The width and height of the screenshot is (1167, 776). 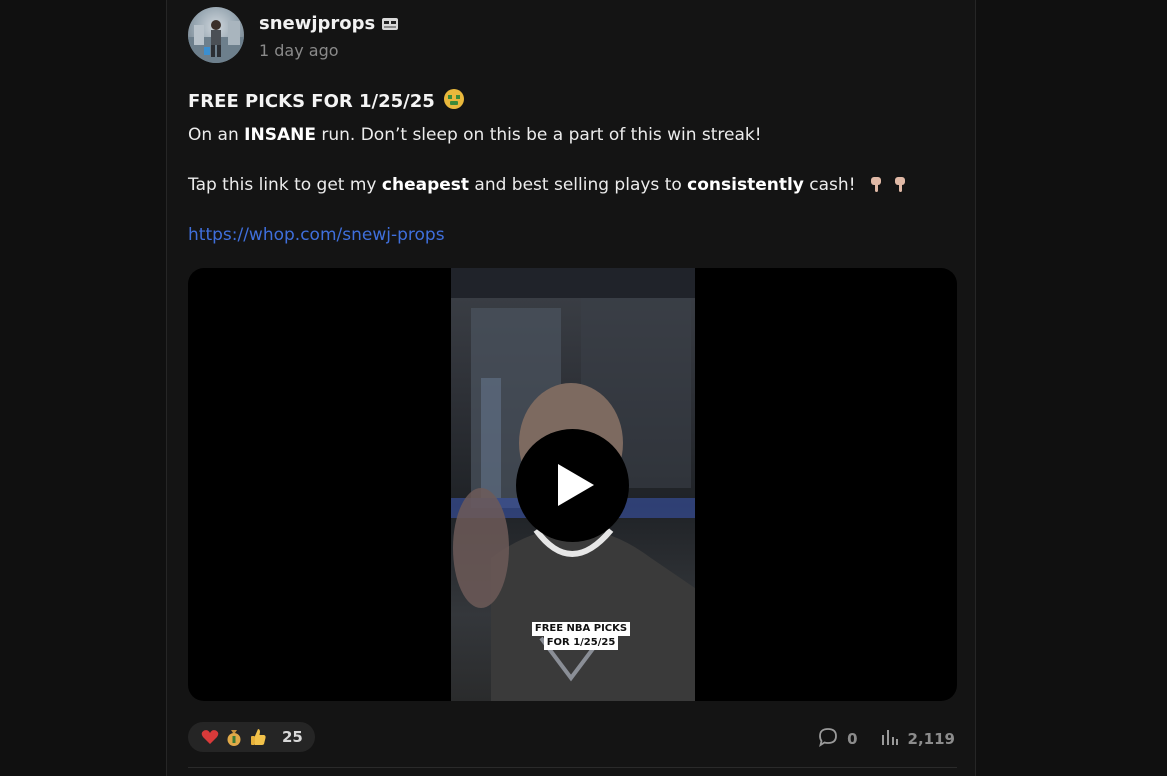 I want to click on comment-count: 0, so click(x=852, y=739).